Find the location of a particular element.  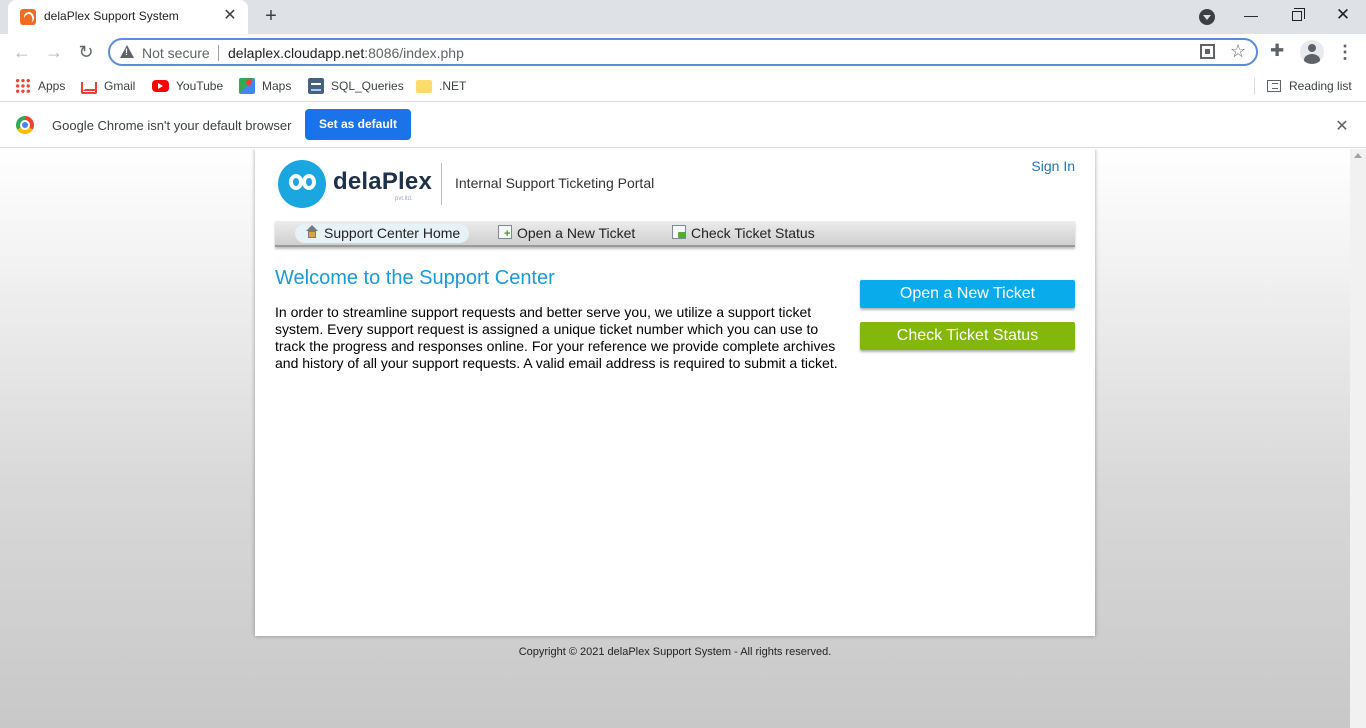

nav-open-new-ticket: Open a New Ticket is located at coordinates (566, 233).